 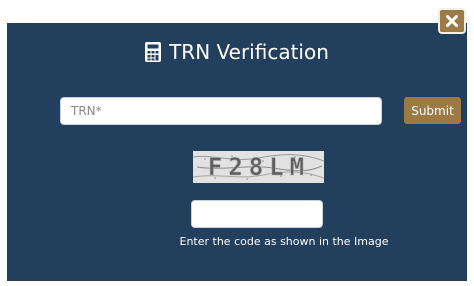 I want to click on modal-header: TRN Verification, so click(x=237, y=52).